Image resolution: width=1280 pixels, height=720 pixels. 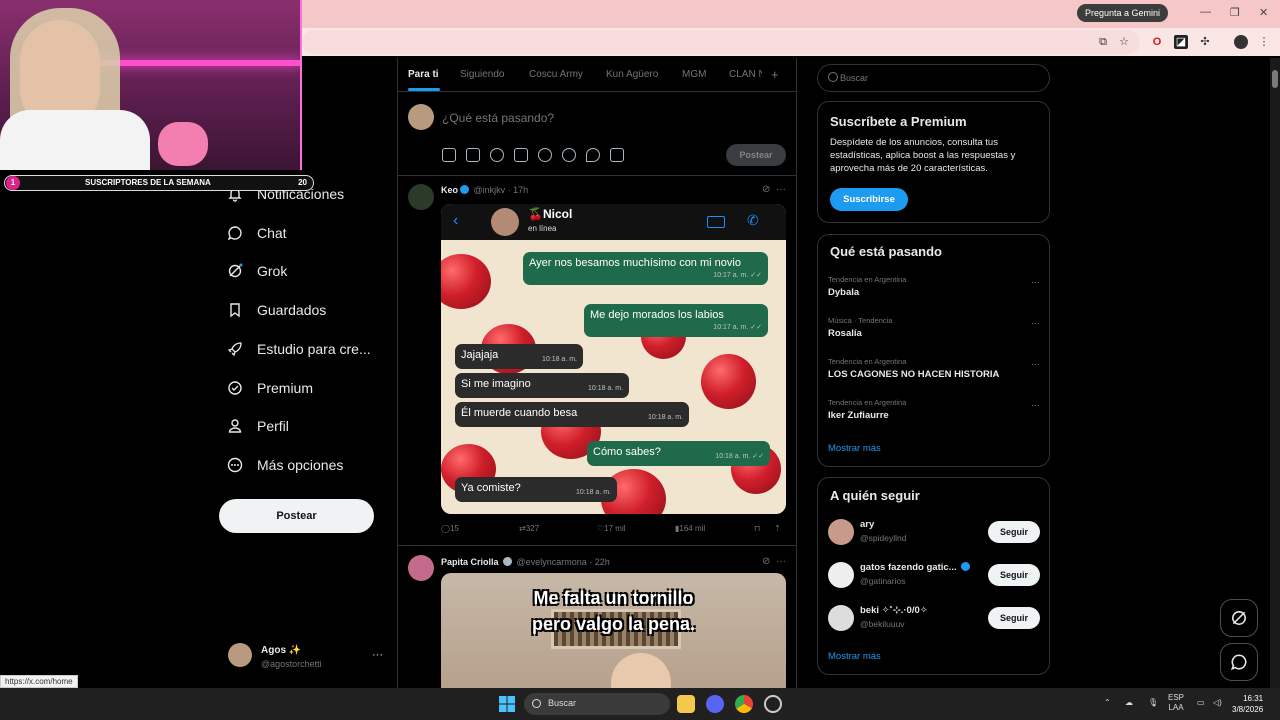 What do you see at coordinates (423, 74) in the screenshot?
I see `tab-for-you: Para ti` at bounding box center [423, 74].